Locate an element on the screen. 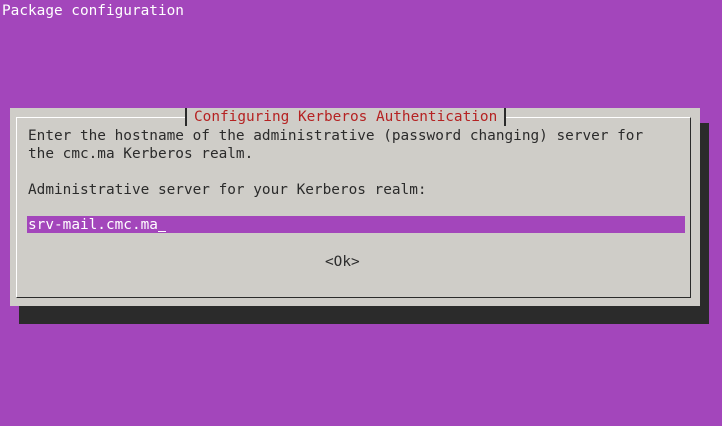 This screenshot has height=426, width=722. admin-server-value: srv-mail.cmc.ma is located at coordinates (93, 225).